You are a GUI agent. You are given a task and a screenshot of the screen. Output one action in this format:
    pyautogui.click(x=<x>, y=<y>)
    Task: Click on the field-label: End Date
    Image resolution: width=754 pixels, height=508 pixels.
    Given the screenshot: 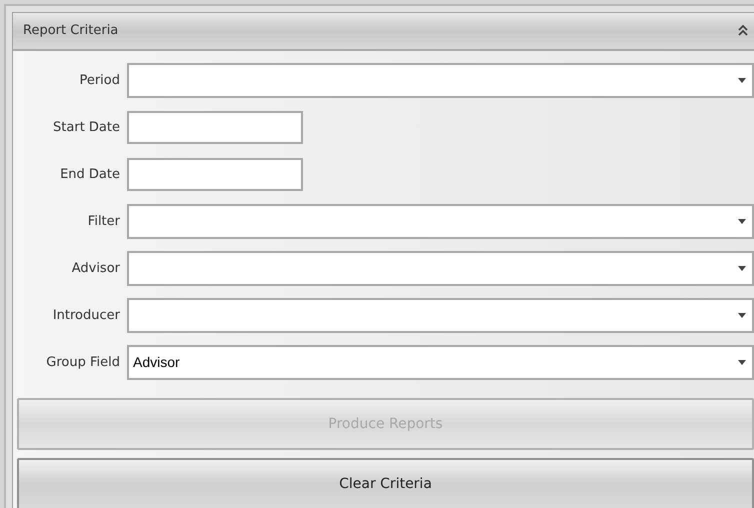 What is the action you would take?
    pyautogui.click(x=90, y=175)
    